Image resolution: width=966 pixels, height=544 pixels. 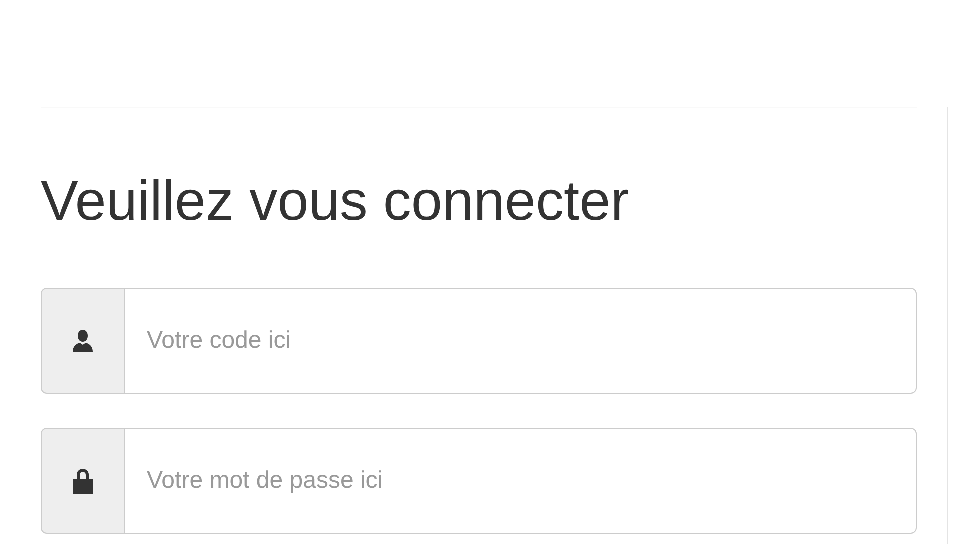 What do you see at coordinates (83, 341) in the screenshot?
I see `user-icon` at bounding box center [83, 341].